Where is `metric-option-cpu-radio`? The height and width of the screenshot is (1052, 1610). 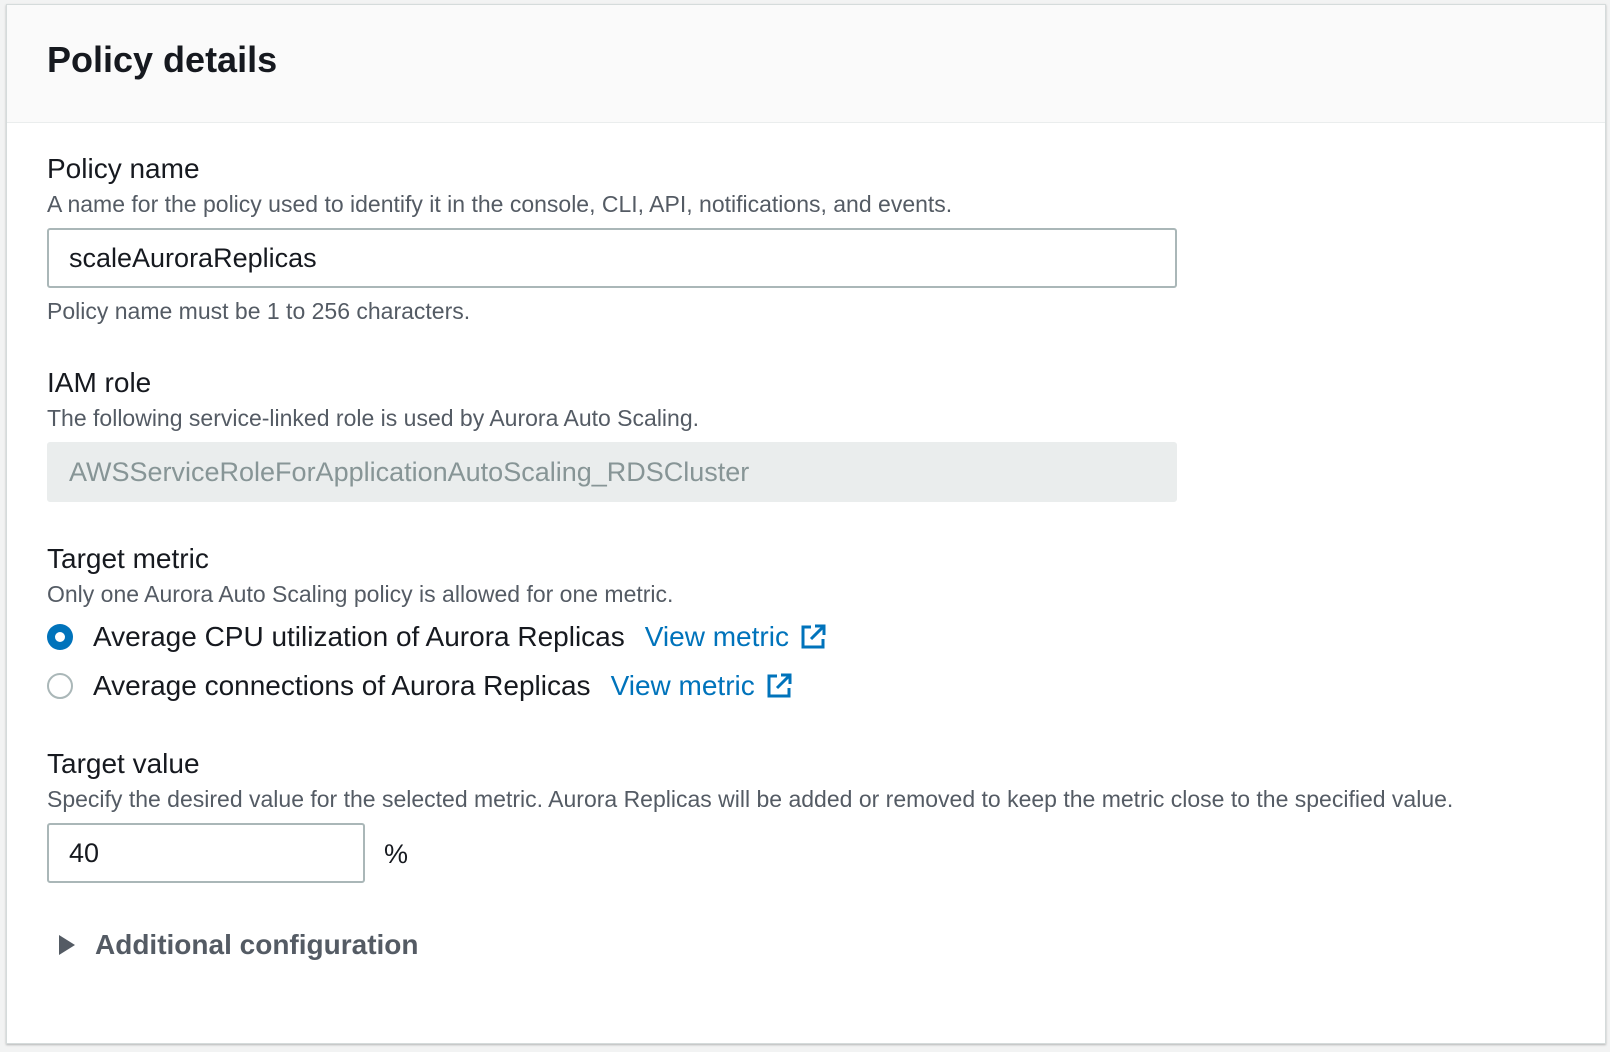
metric-option-cpu-radio is located at coordinates (60, 637).